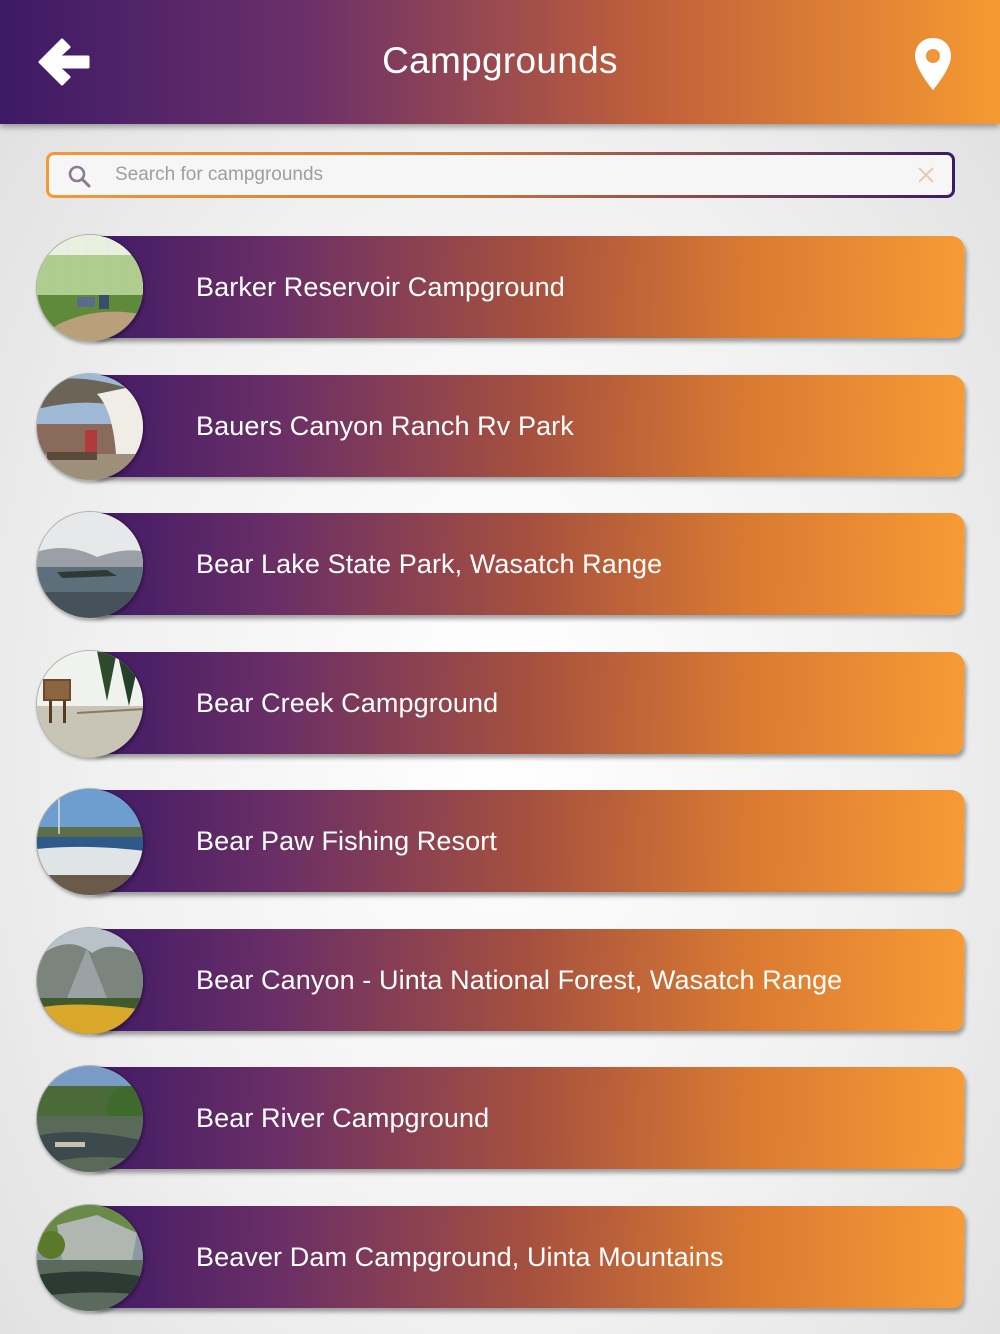 Image resolution: width=1000 pixels, height=1334 pixels. I want to click on search-icon, so click(79, 176).